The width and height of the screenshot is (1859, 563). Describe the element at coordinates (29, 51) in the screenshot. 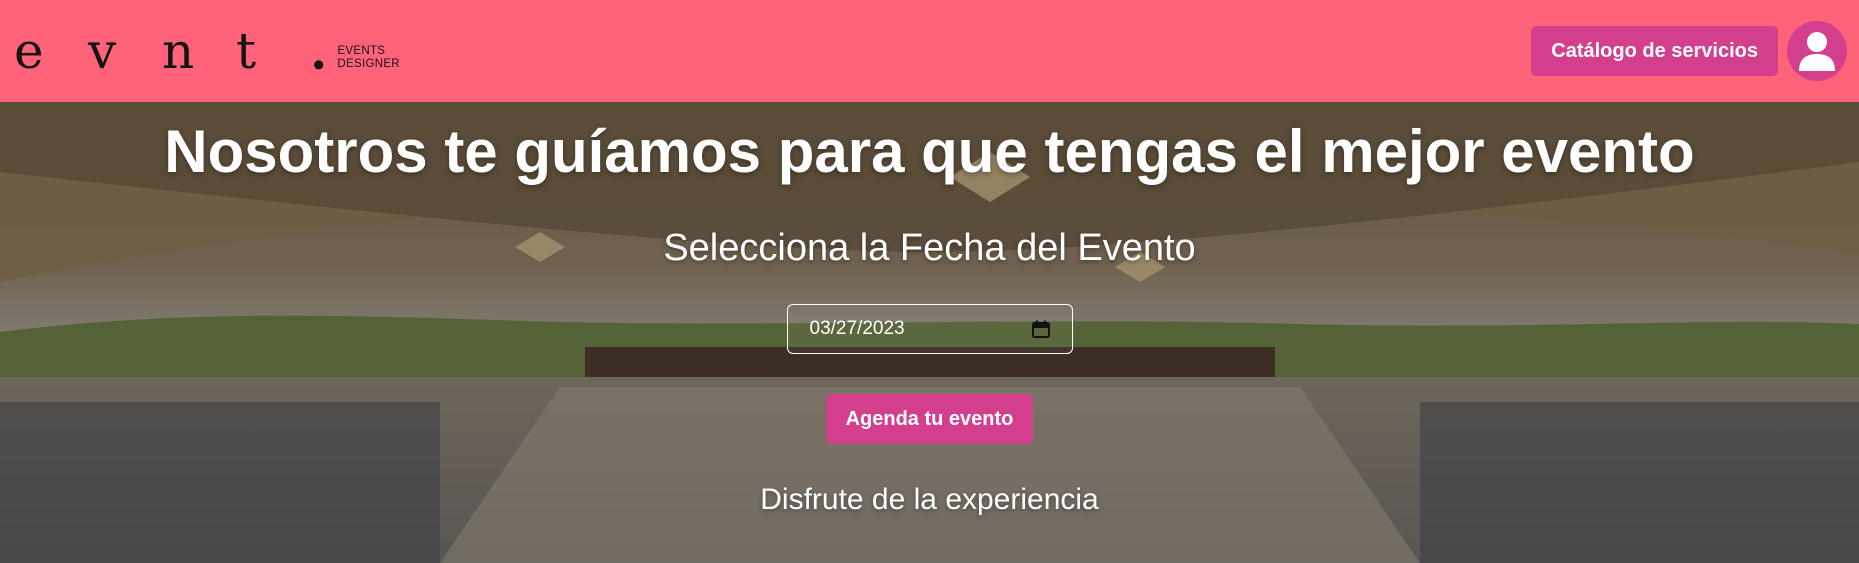

I see `logo-letter: e` at that location.